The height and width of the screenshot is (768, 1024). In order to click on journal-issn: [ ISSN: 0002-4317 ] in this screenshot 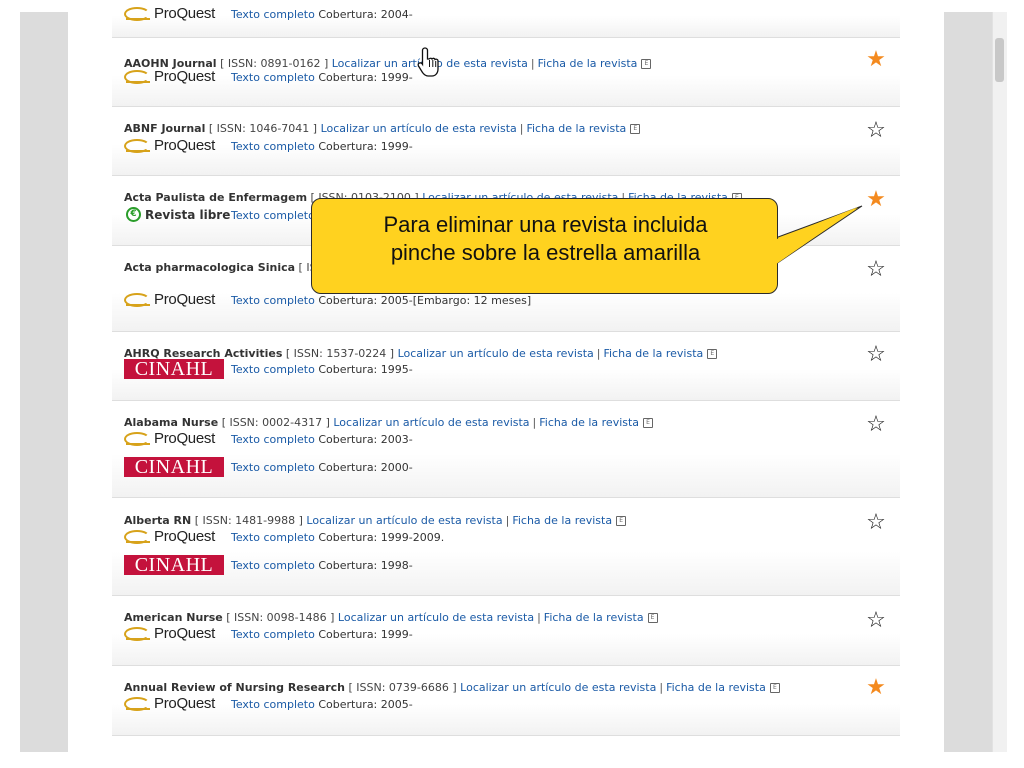, I will do `click(275, 422)`.